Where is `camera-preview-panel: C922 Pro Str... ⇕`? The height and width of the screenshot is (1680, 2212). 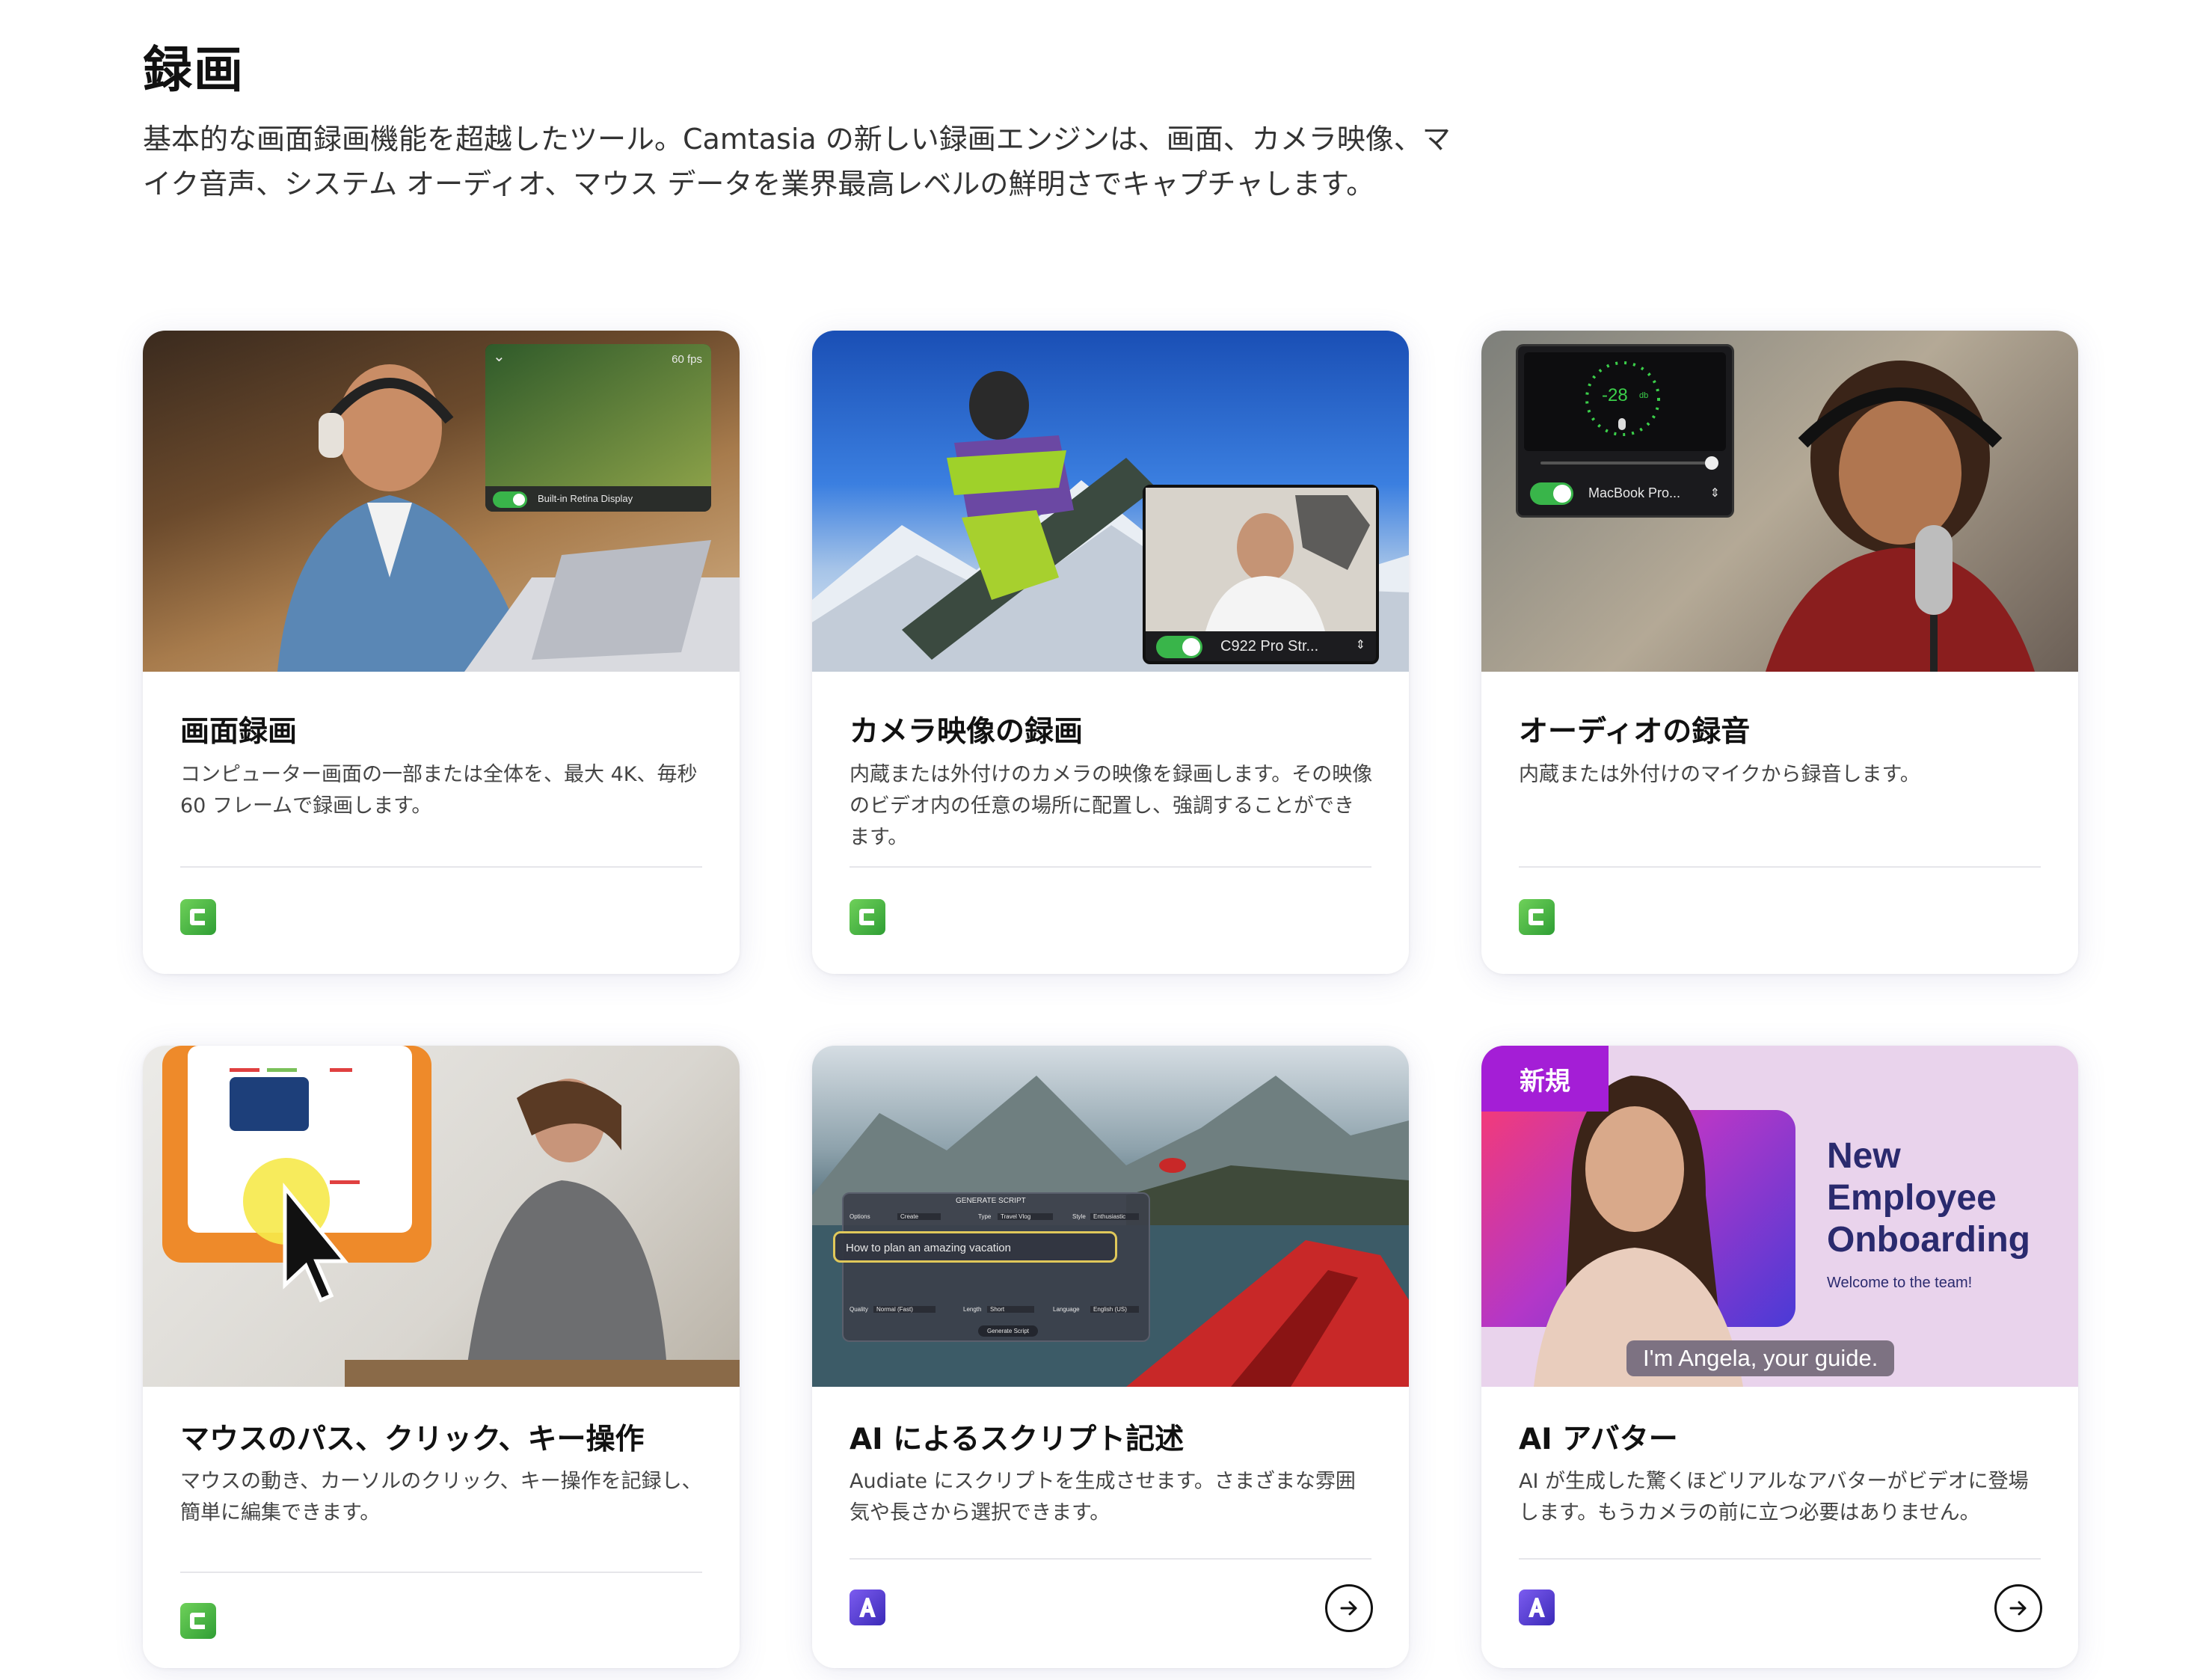 camera-preview-panel: C922 Pro Str... ⇕ is located at coordinates (1261, 574).